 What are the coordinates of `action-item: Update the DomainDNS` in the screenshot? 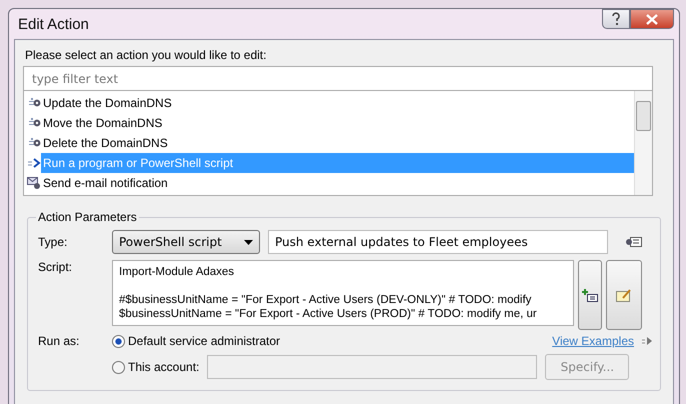 It's located at (337, 103).